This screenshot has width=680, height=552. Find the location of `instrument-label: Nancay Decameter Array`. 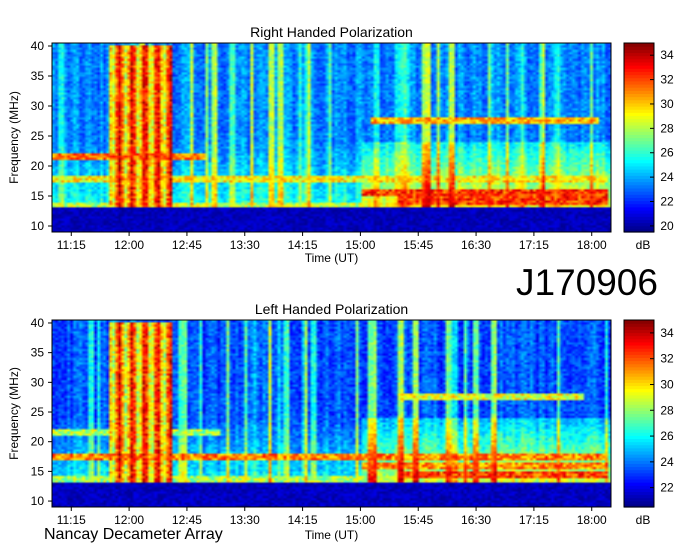

instrument-label: Nancay Decameter Array is located at coordinates (133, 534).